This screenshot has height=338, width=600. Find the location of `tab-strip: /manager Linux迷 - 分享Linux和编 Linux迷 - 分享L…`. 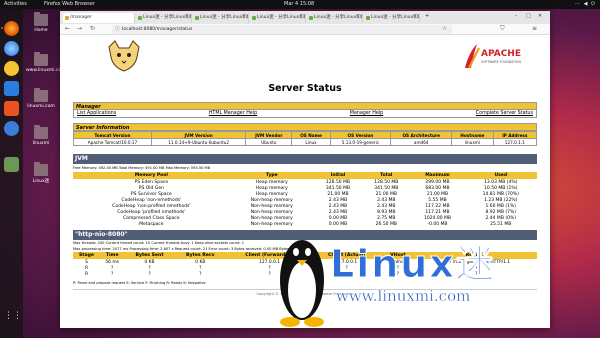

tab-strip: /manager Linux迷 - 分享Linux和编 Linux迷 - 分享L… is located at coordinates (305, 17).